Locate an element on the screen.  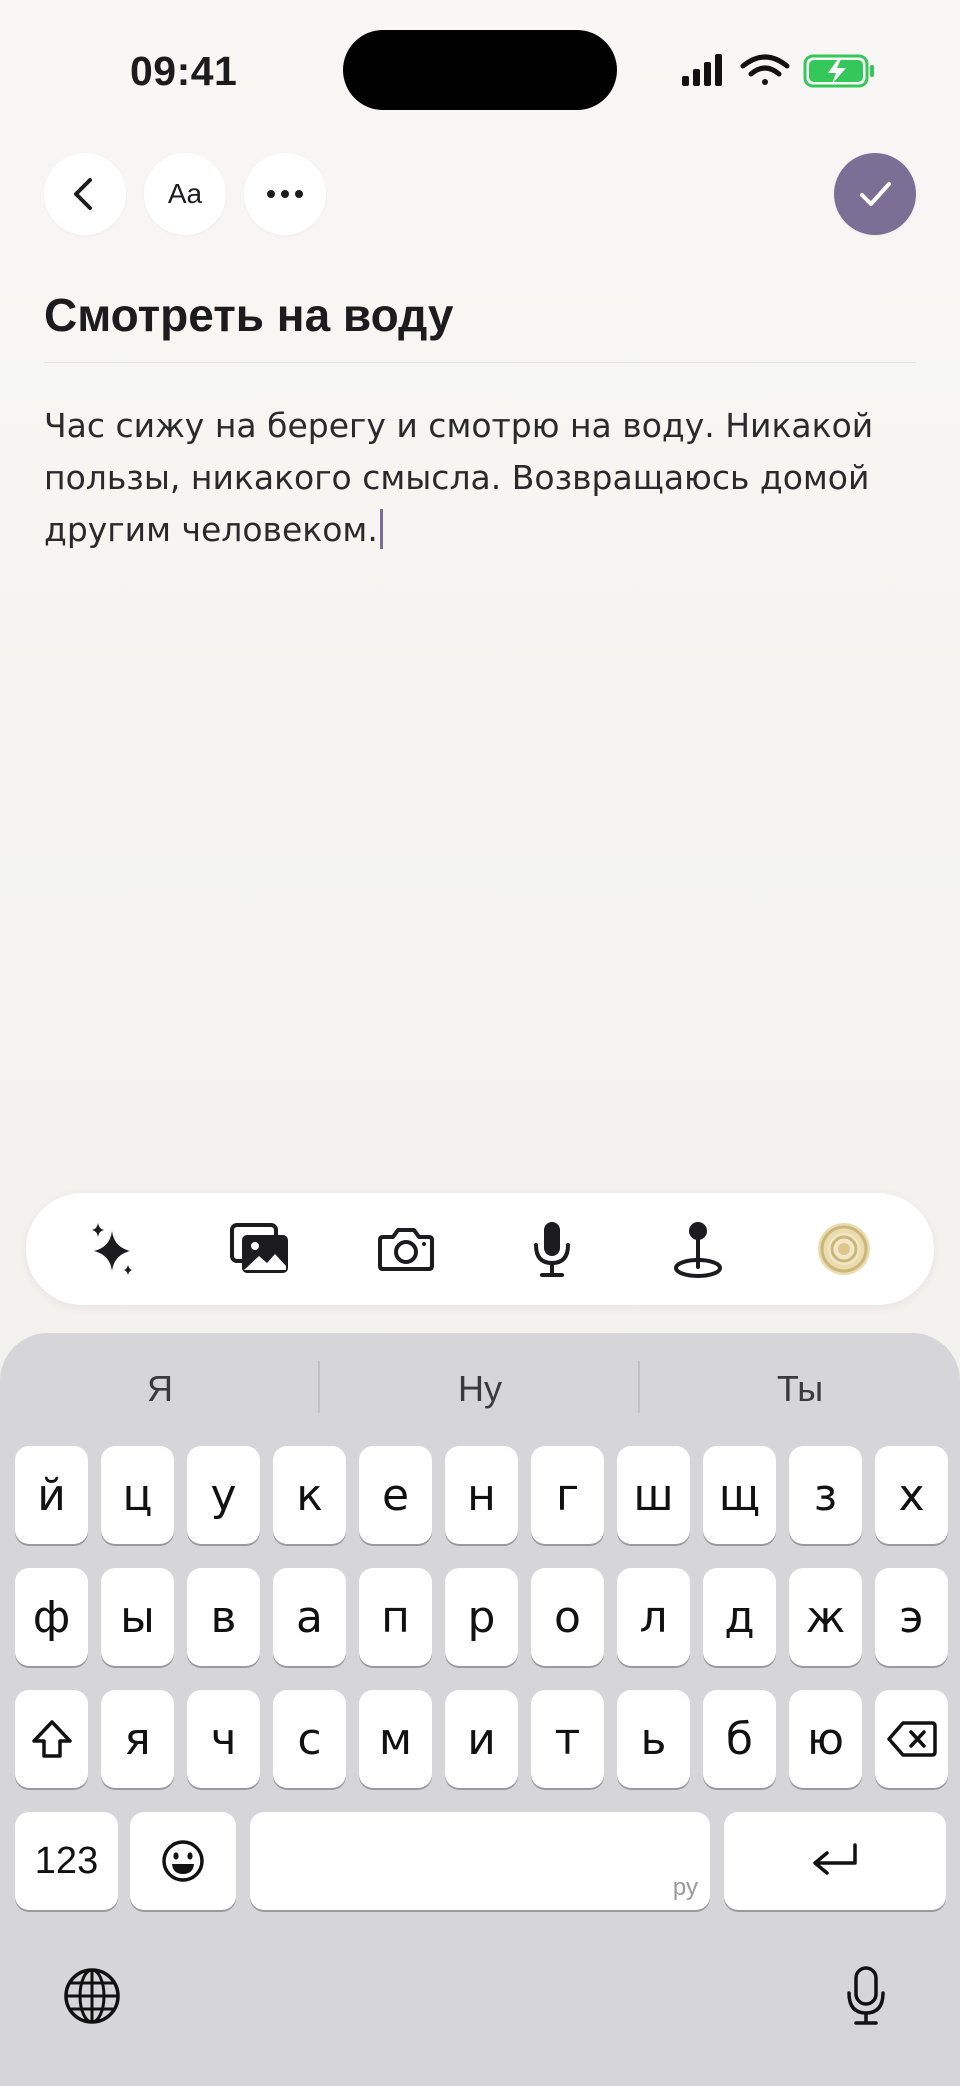
done-button is located at coordinates (875, 194).